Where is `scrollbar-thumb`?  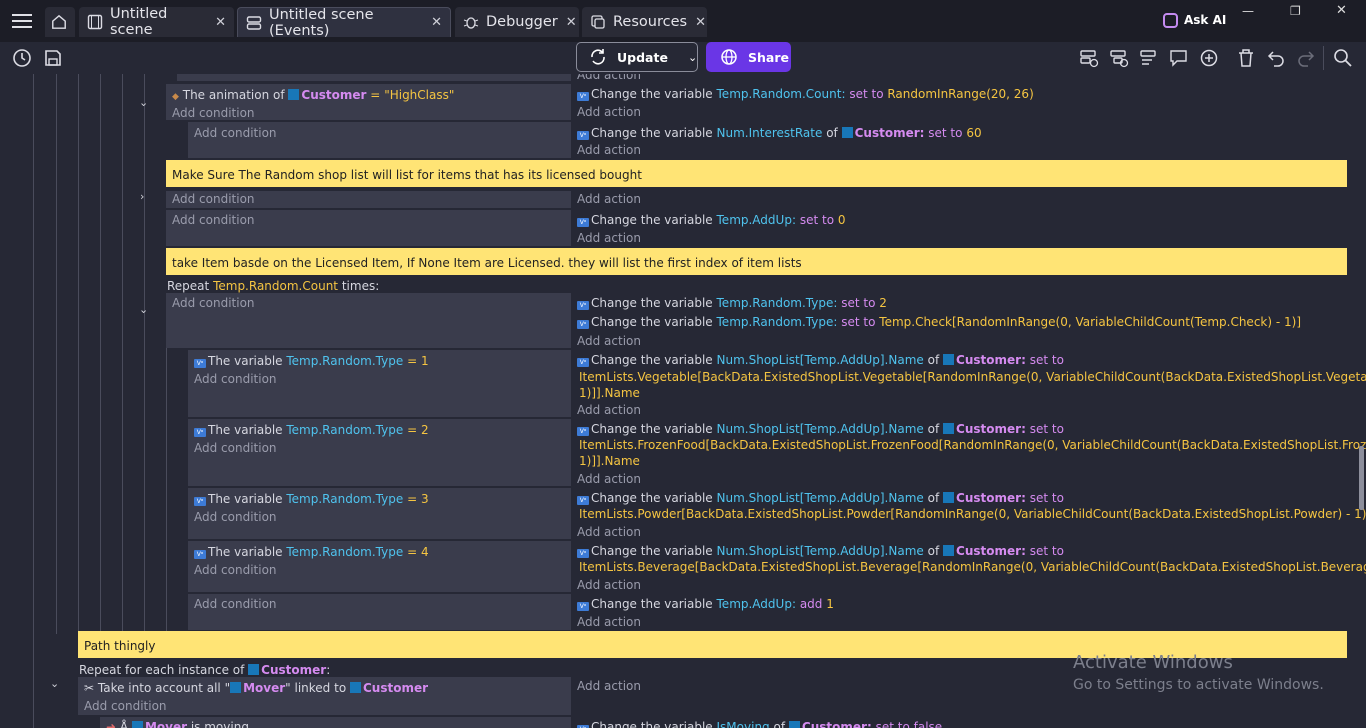 scrollbar-thumb is located at coordinates (1361, 478).